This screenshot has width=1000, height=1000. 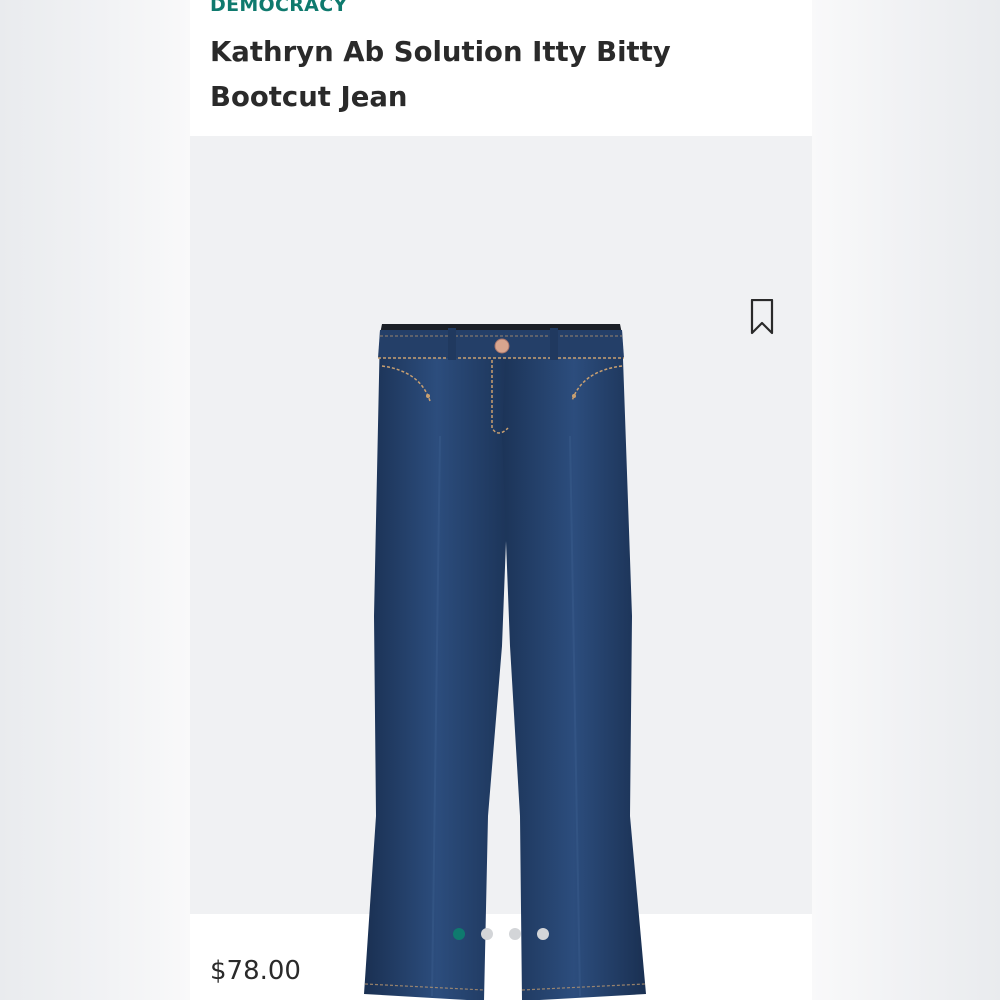 I want to click on carousel-indicators, so click(x=501, y=936).